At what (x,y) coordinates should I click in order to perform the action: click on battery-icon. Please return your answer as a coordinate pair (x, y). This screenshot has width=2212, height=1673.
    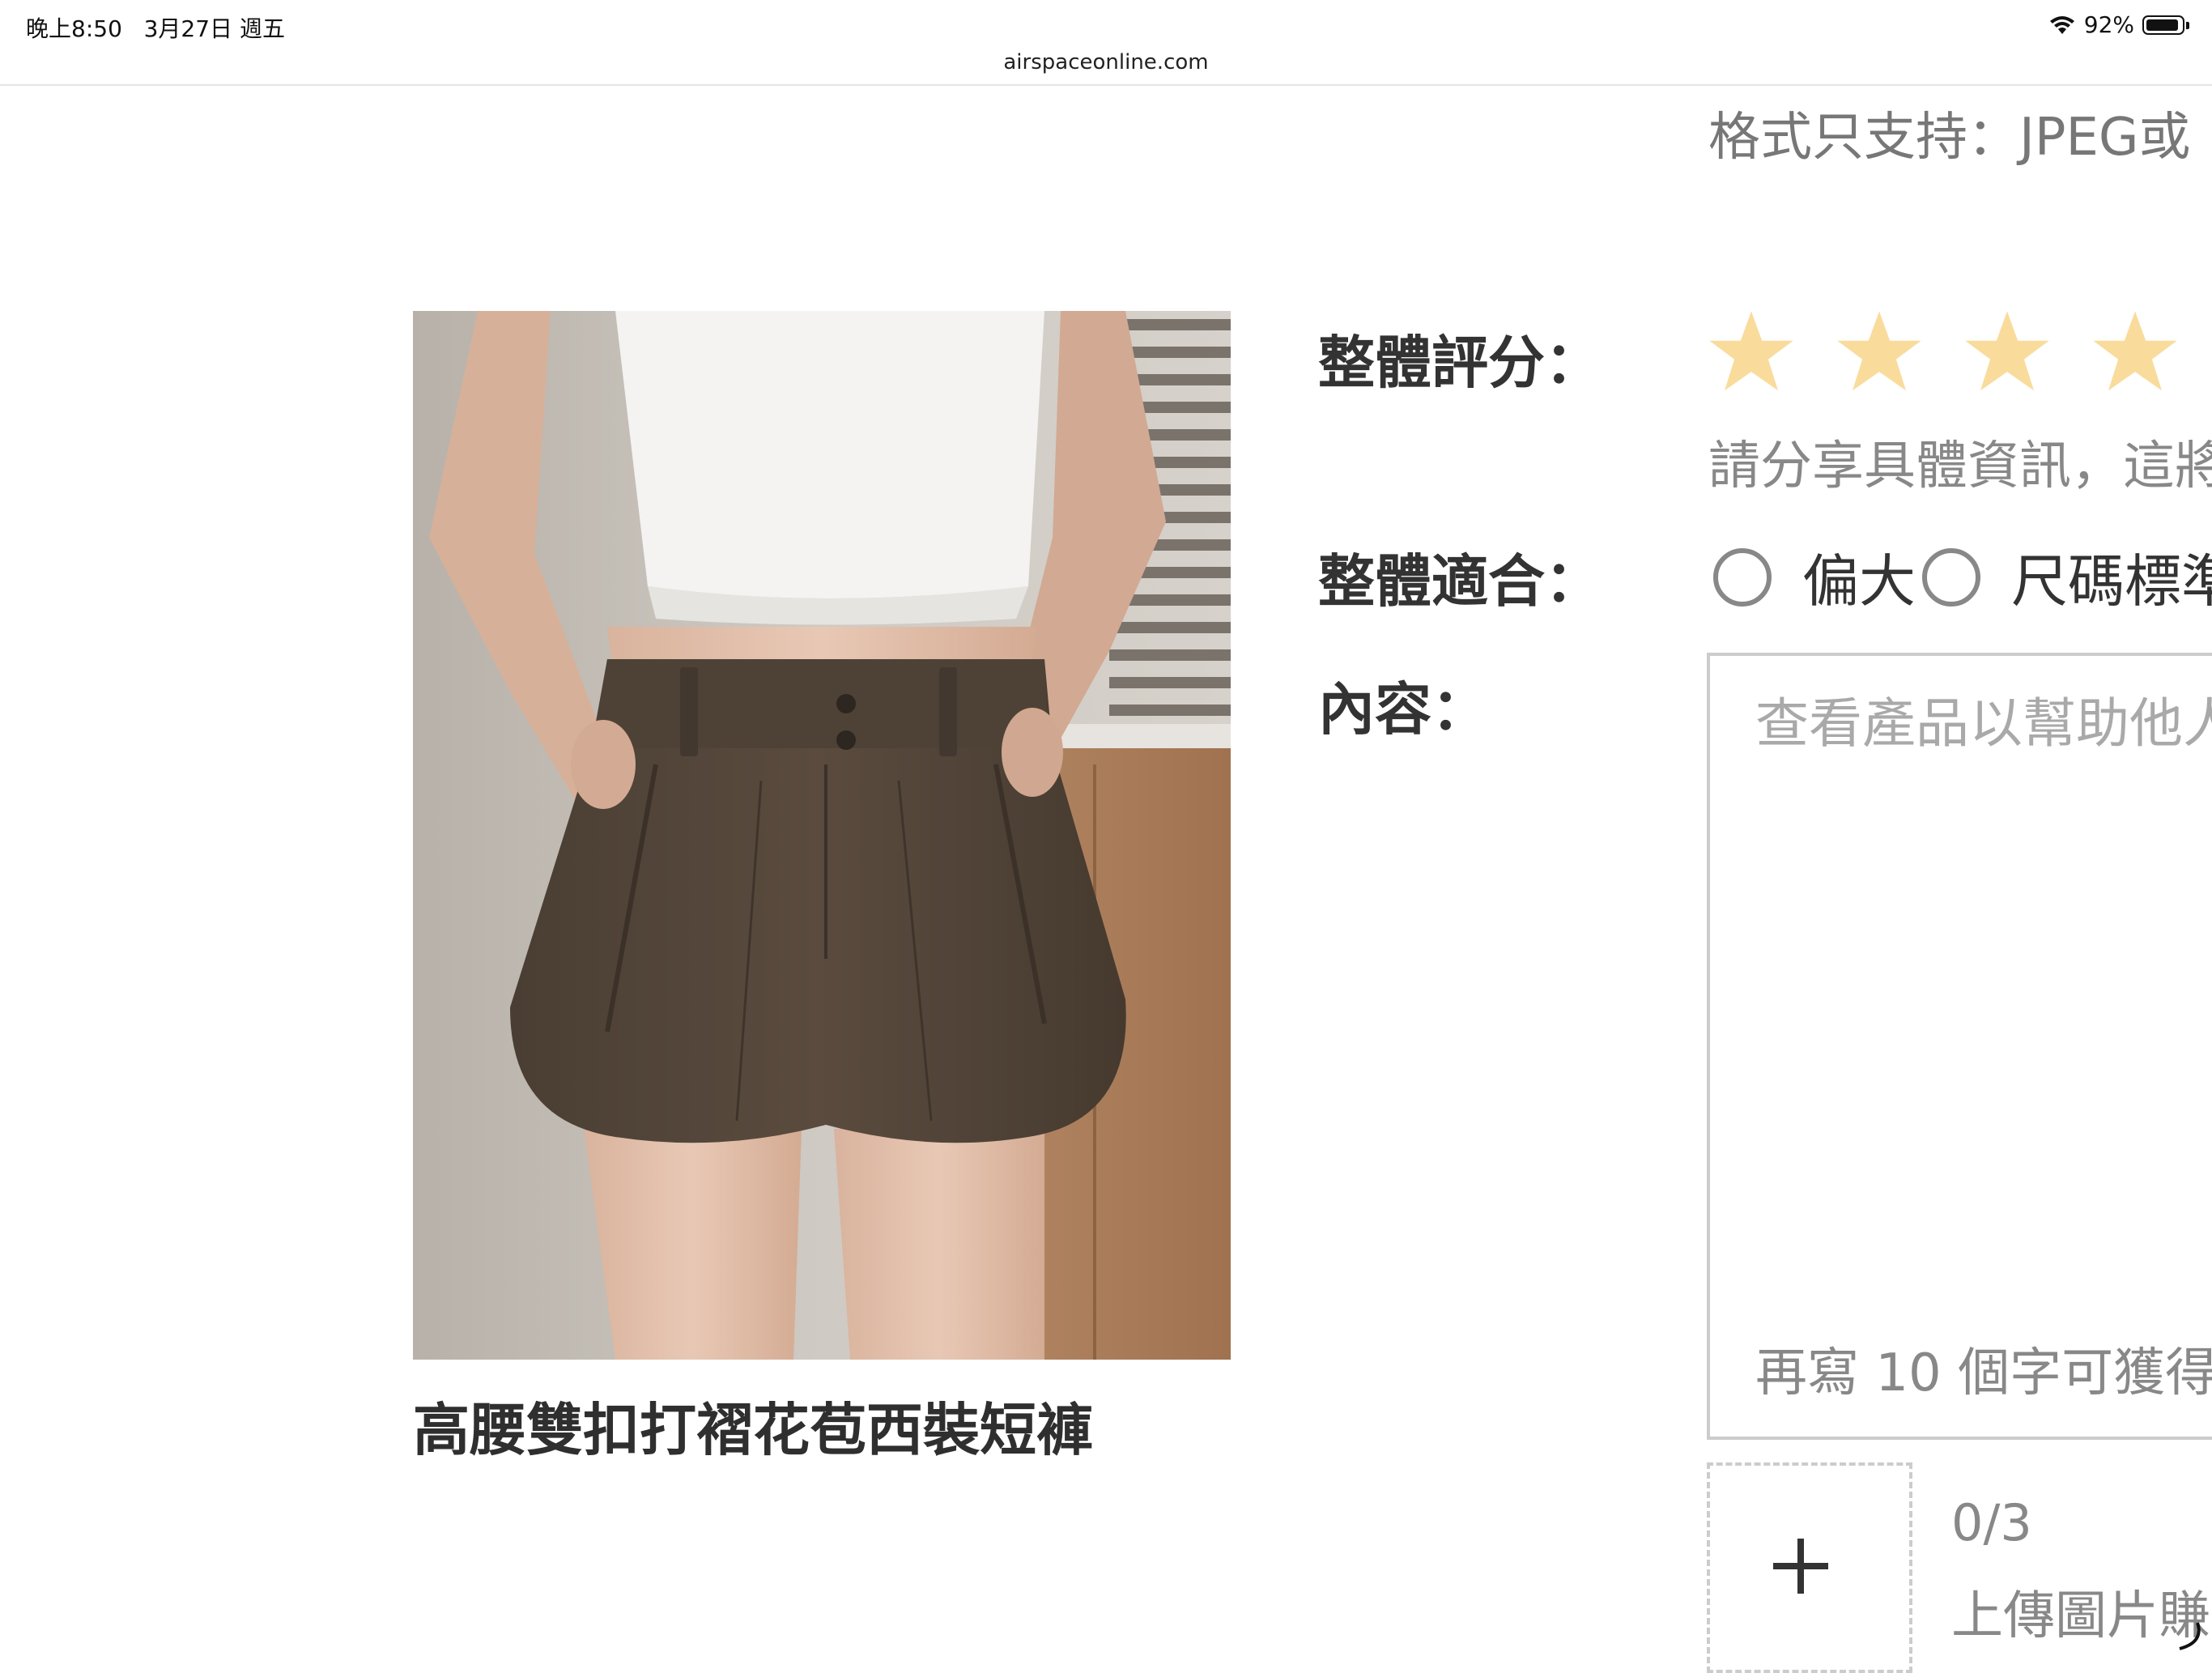
    Looking at the image, I should click on (2166, 25).